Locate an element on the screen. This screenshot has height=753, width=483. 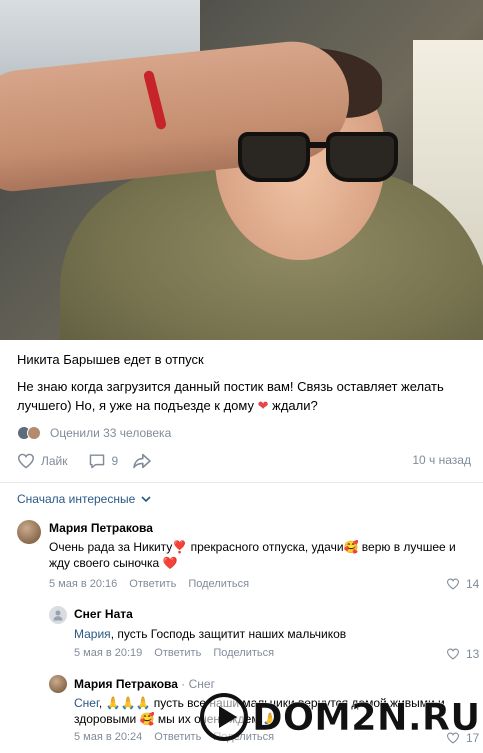
share-icon is located at coordinates (142, 461).